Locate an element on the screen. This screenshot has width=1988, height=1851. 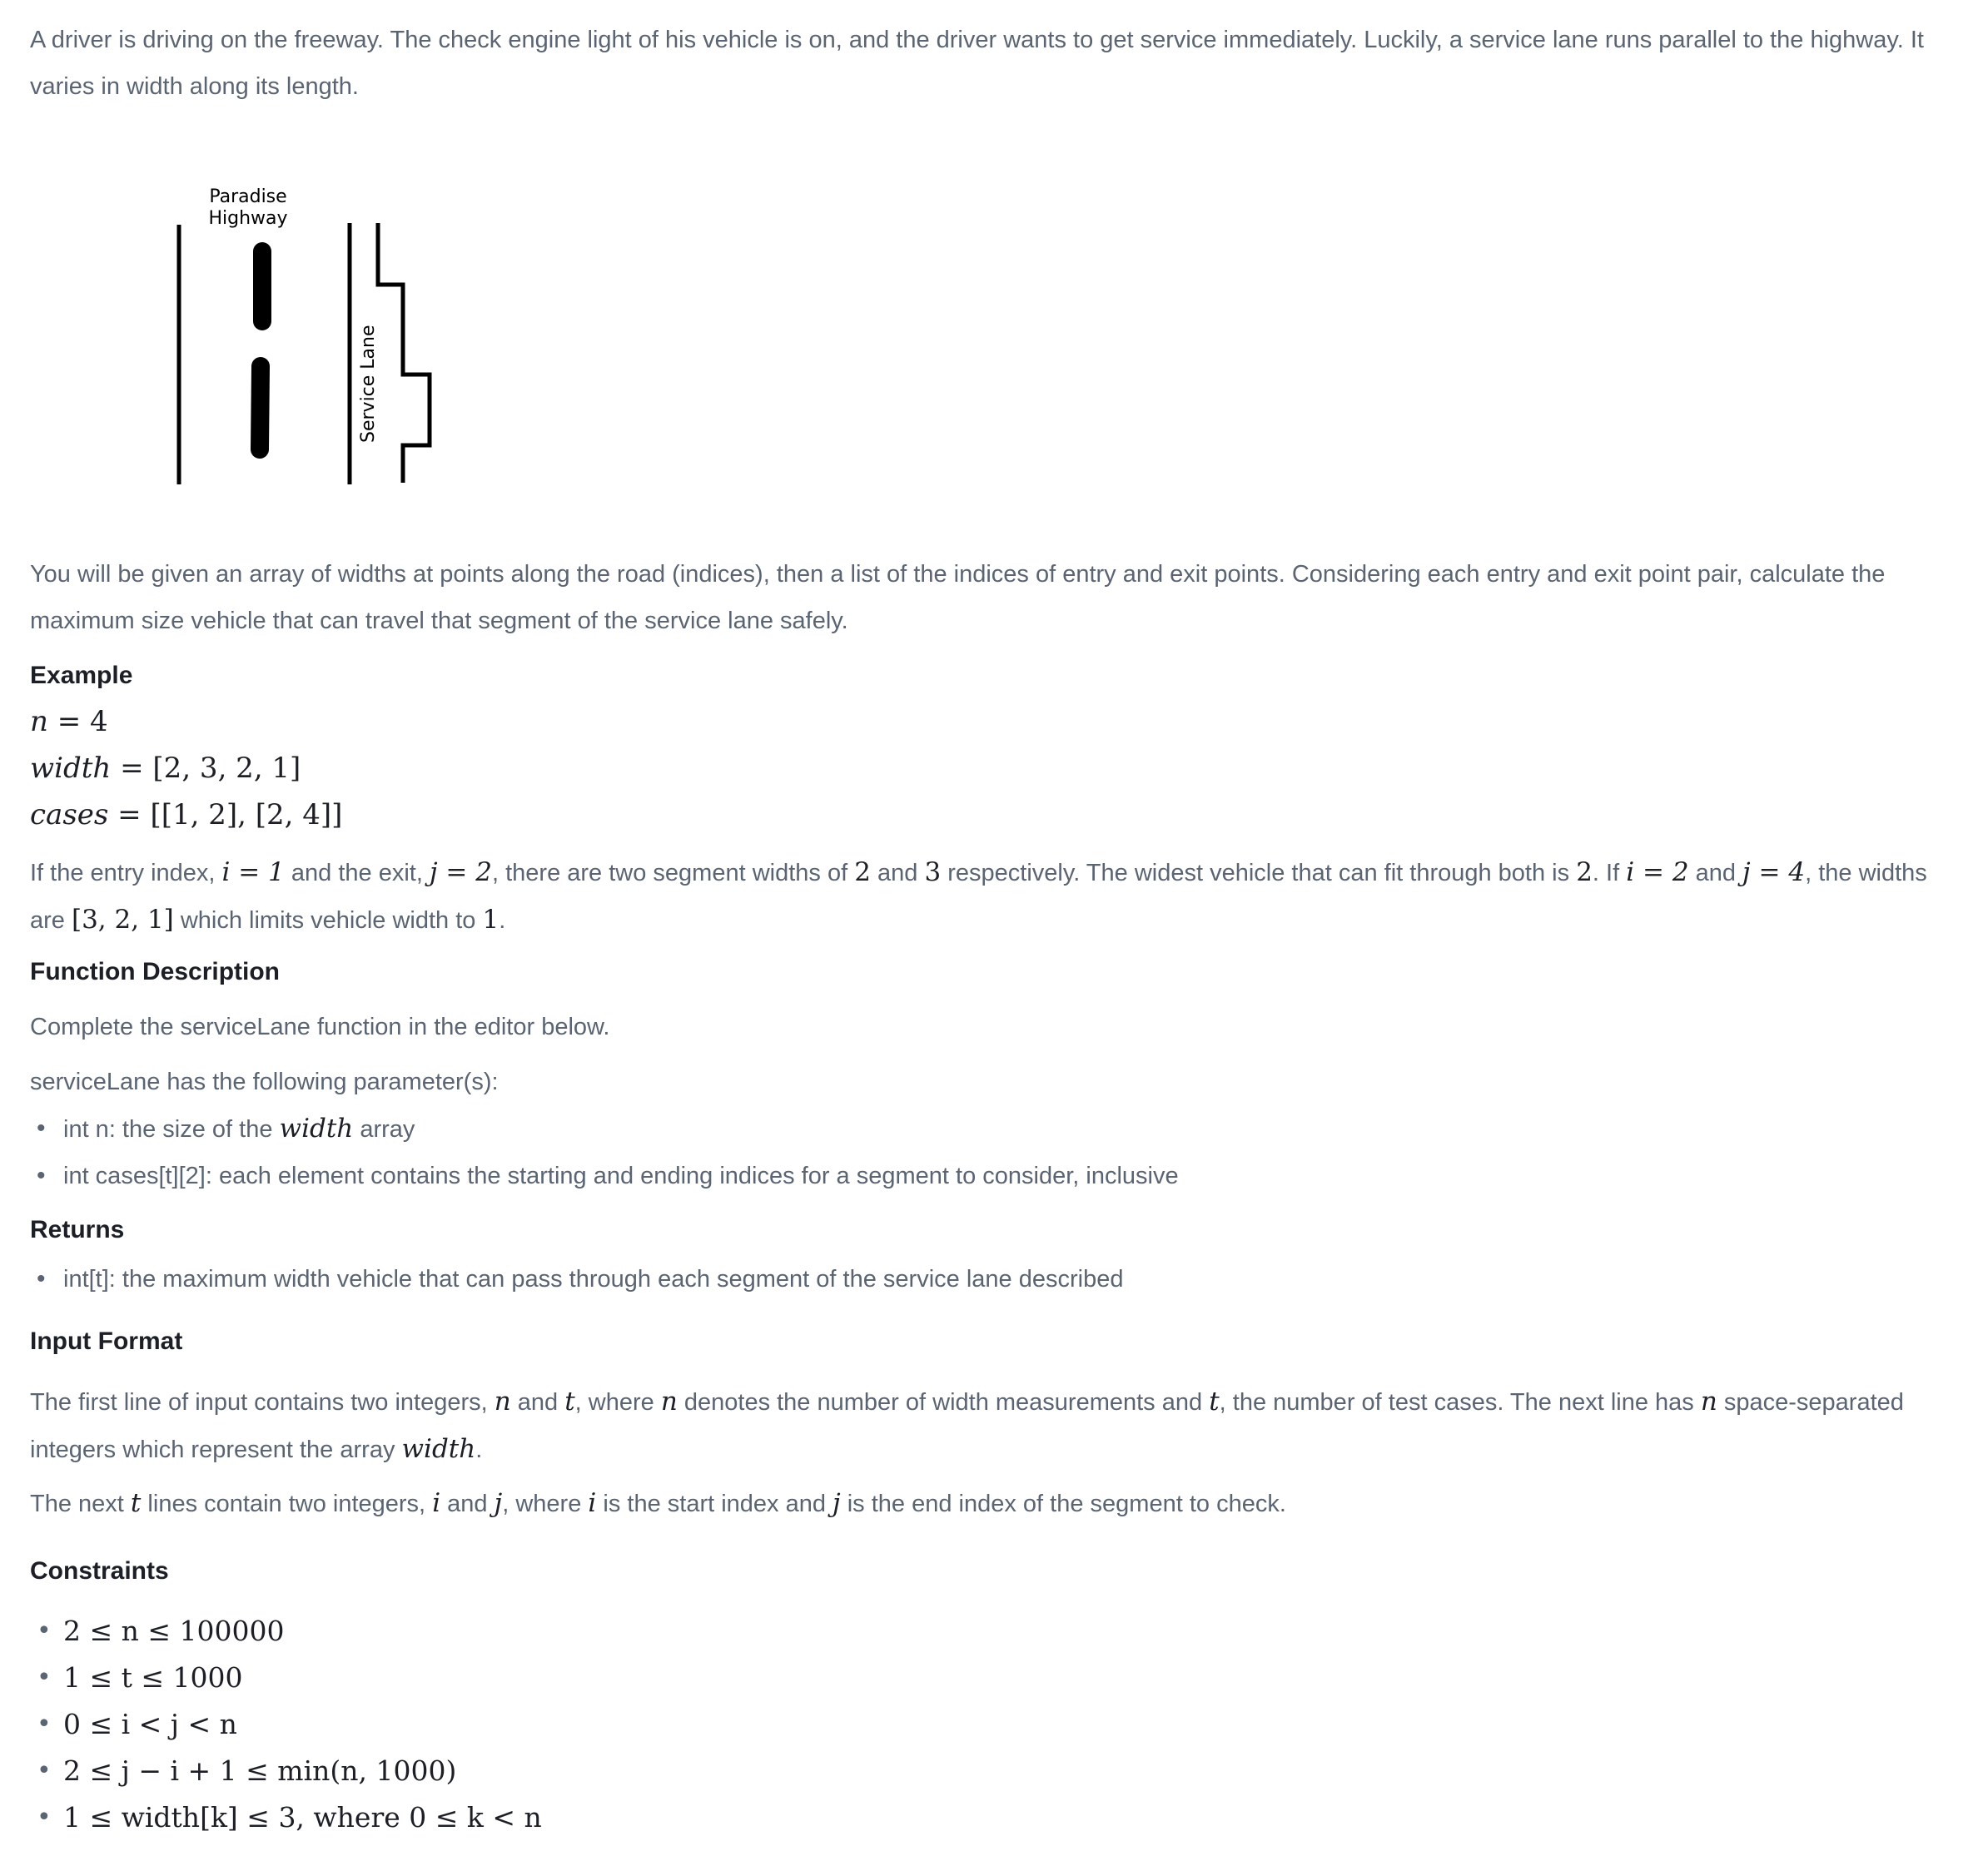
input-text: lines contain two integers, is located at coordinates (287, 1504).